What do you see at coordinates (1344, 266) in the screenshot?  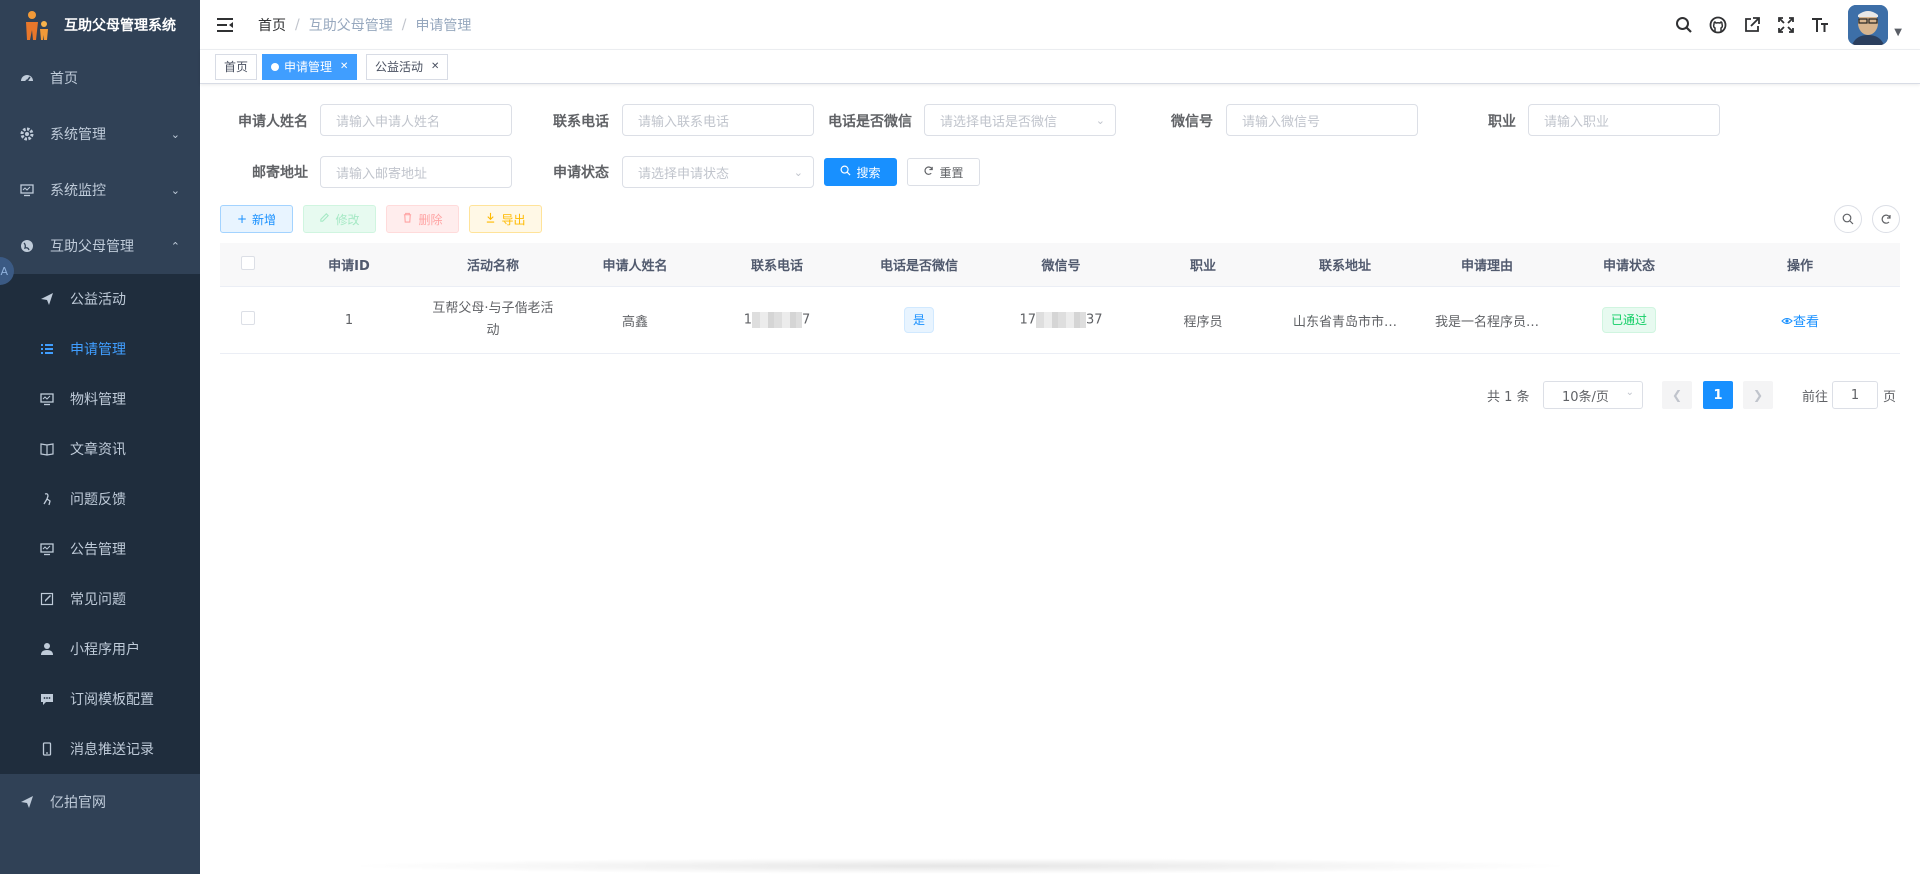 I see `column-header: 联系地址` at bounding box center [1344, 266].